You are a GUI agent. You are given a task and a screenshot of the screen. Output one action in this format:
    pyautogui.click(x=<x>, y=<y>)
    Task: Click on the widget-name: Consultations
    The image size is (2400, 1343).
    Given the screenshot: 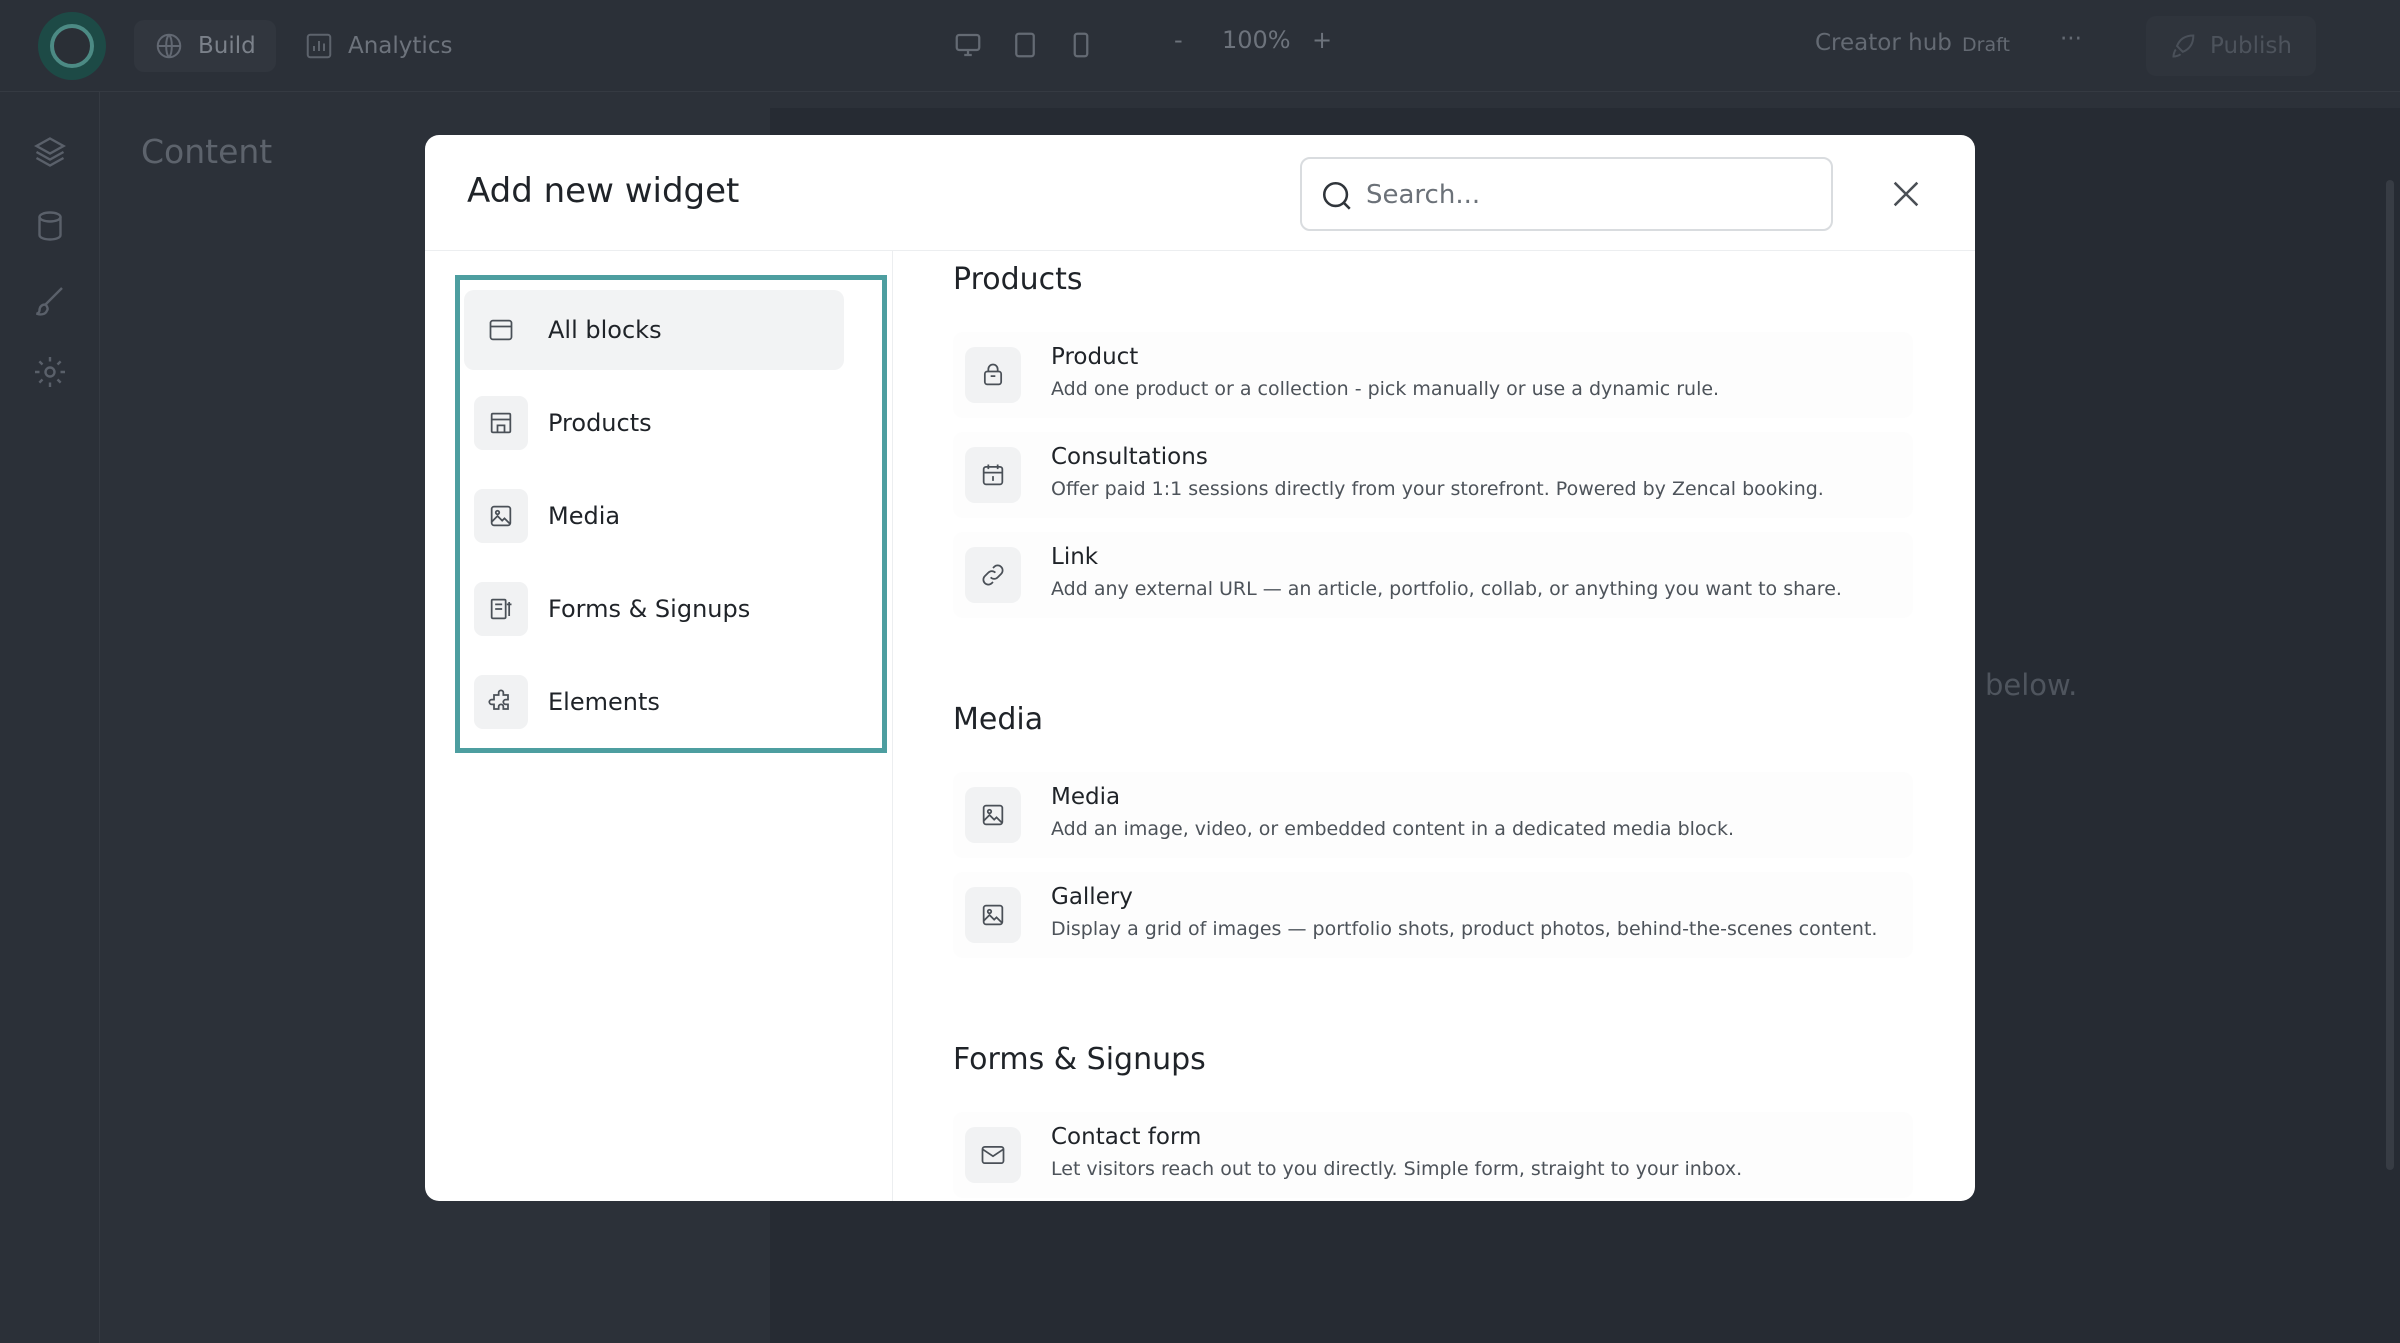 What is the action you would take?
    pyautogui.click(x=1129, y=457)
    